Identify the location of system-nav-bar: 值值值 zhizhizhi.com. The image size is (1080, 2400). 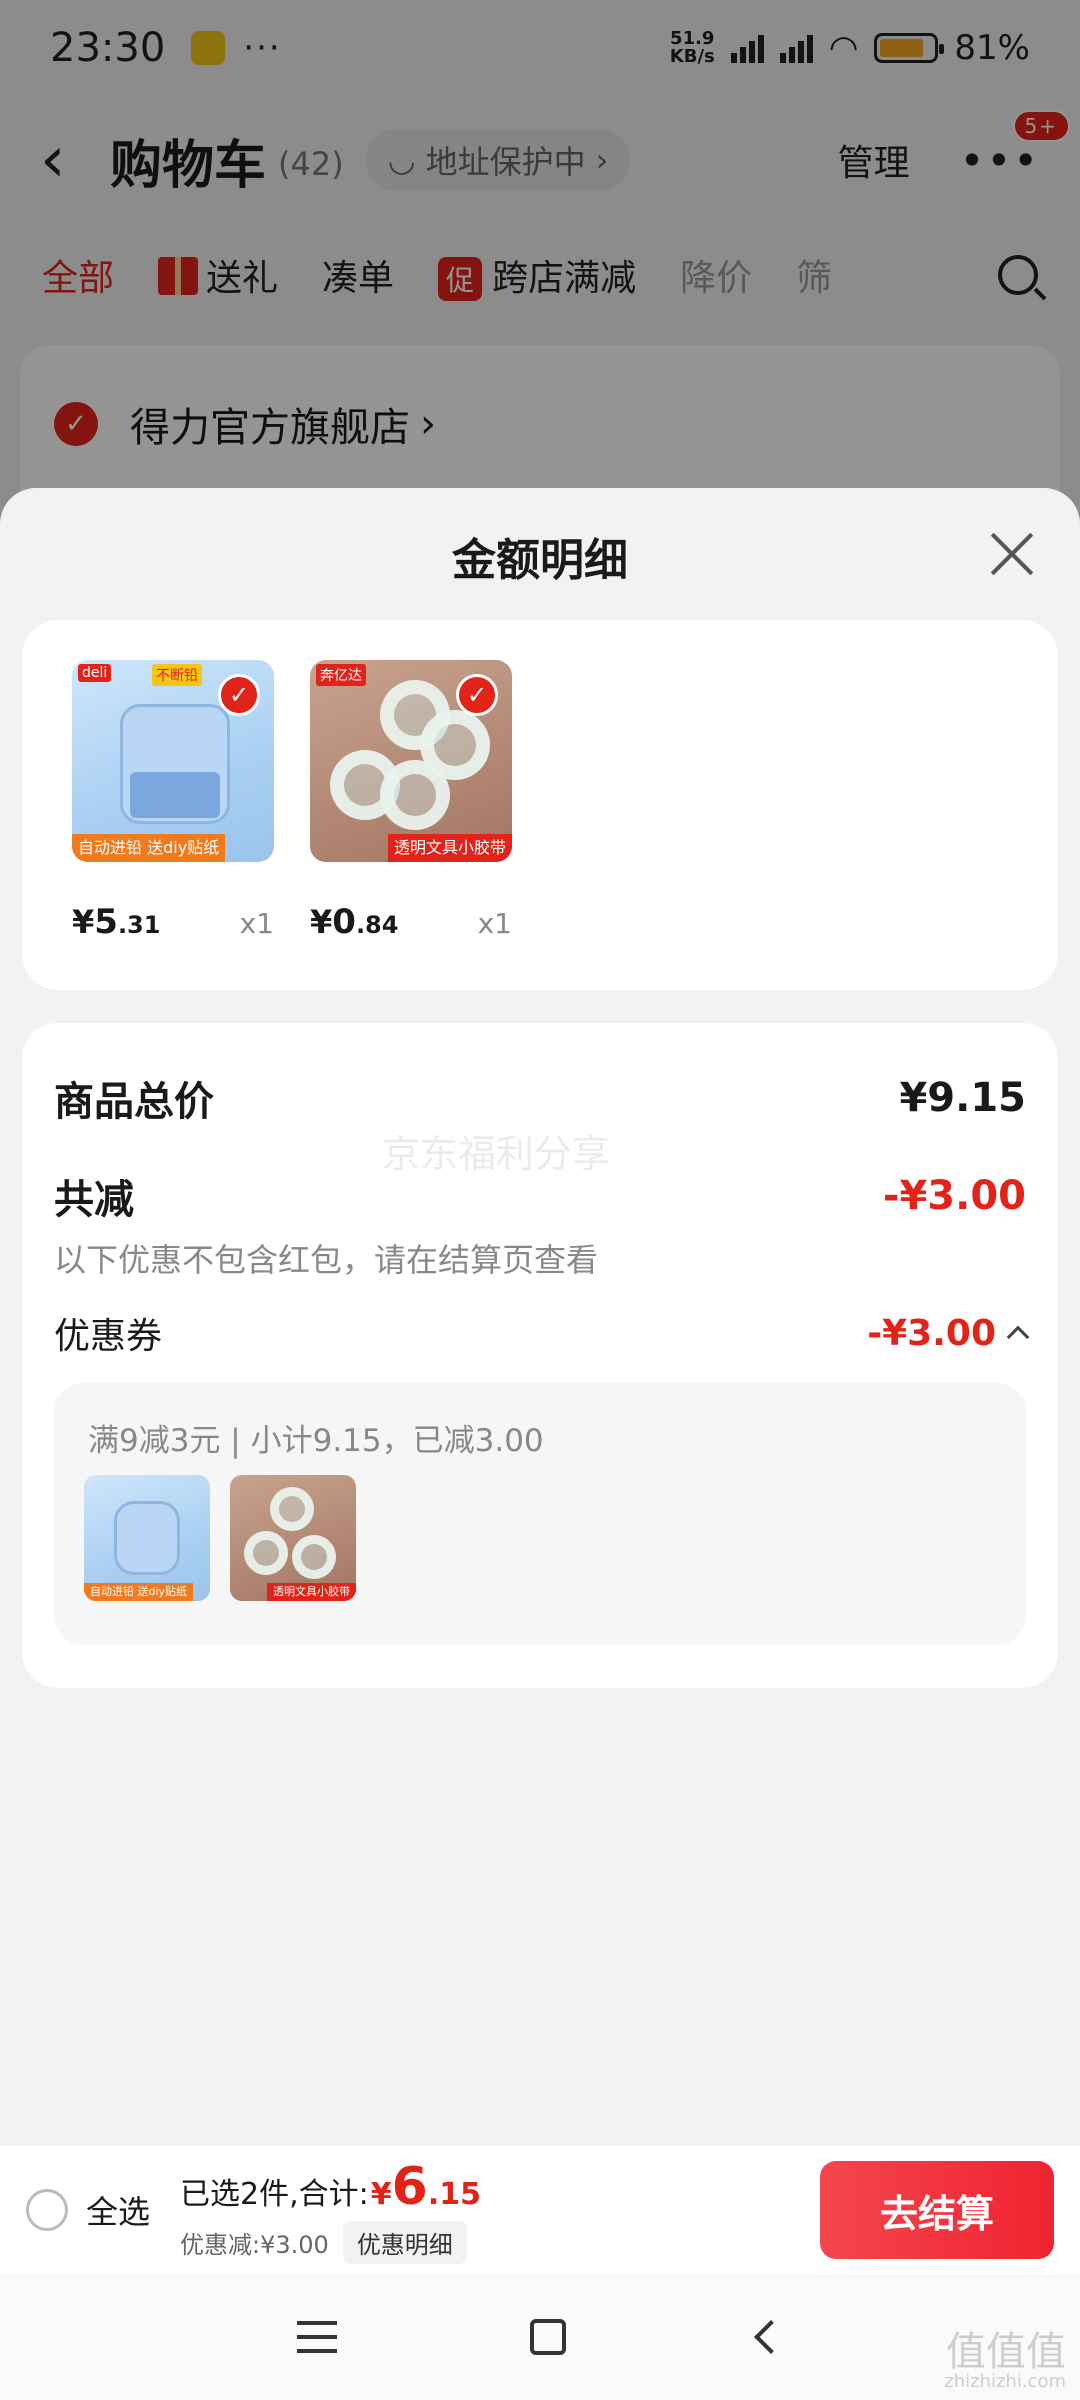
(540, 2337).